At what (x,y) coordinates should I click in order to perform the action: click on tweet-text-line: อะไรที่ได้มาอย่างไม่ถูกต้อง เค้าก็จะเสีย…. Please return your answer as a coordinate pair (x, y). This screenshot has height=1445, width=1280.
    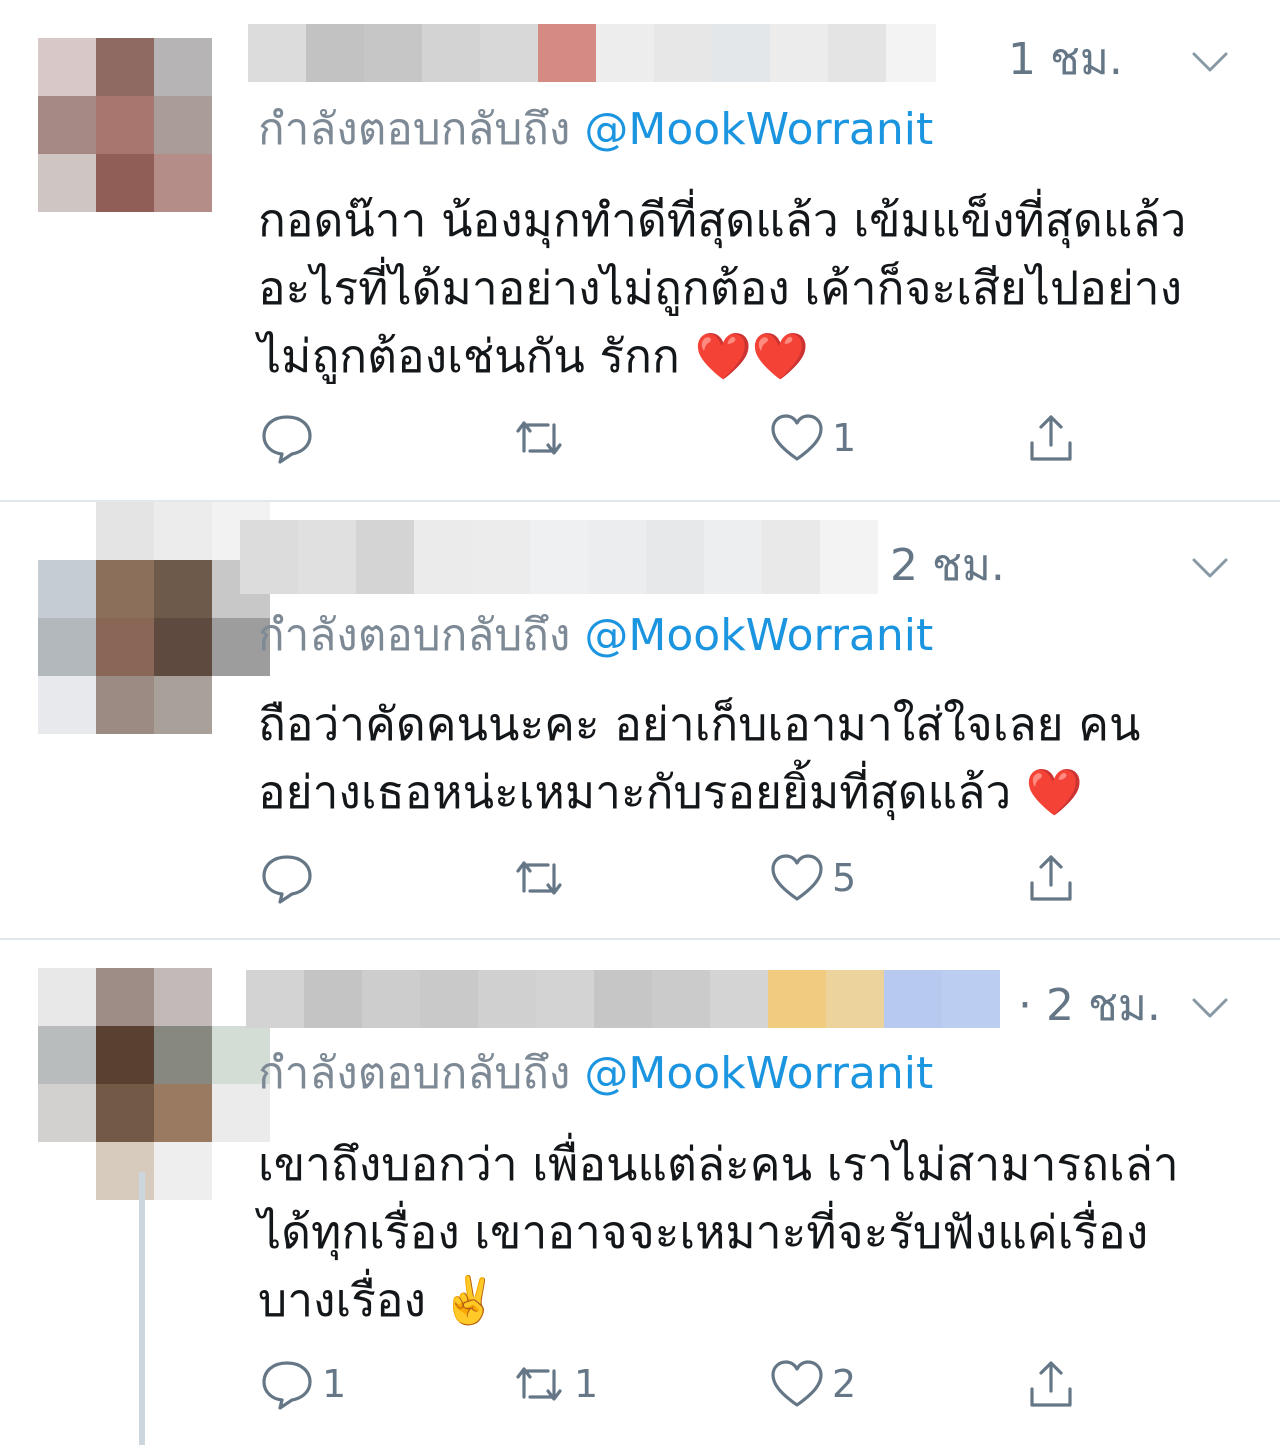
    Looking at the image, I should click on (720, 288).